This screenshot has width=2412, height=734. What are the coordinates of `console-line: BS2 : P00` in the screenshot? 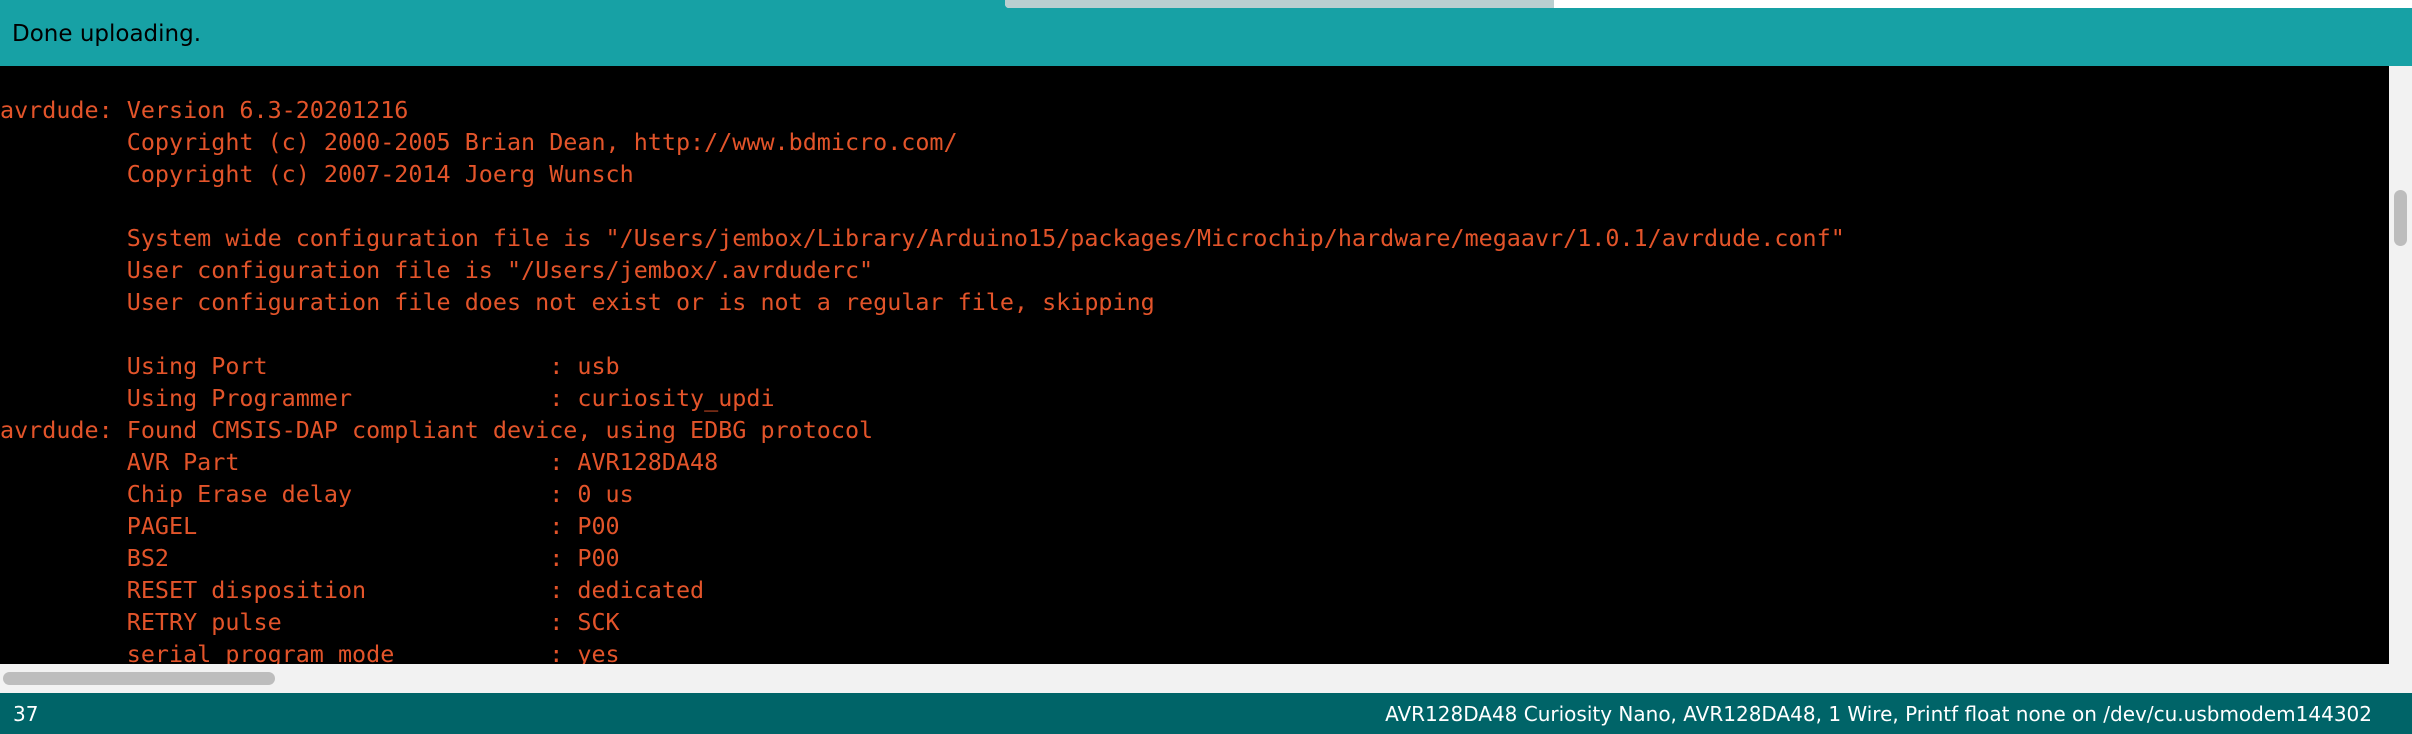 It's located at (310, 558).